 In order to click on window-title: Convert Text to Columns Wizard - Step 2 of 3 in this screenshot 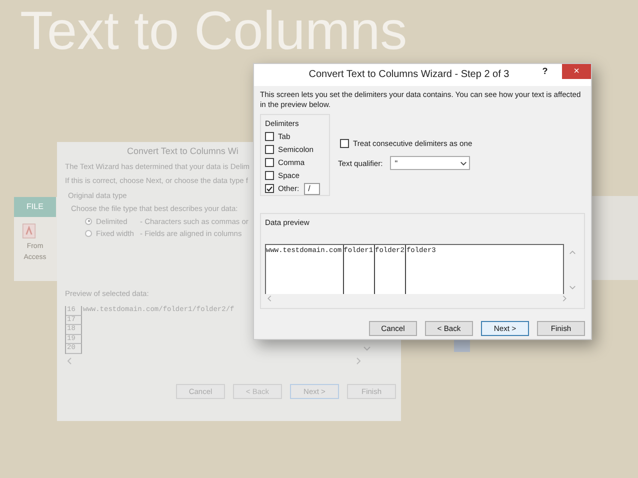, I will do `click(409, 74)`.